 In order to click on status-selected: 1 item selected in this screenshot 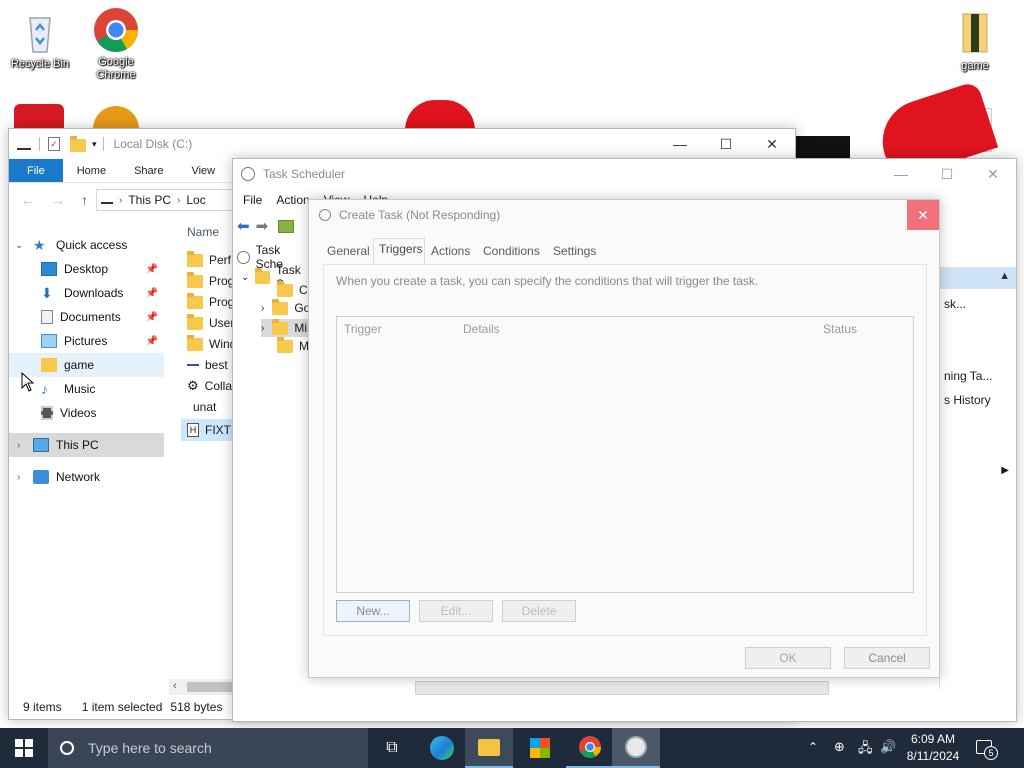, I will do `click(122, 707)`.